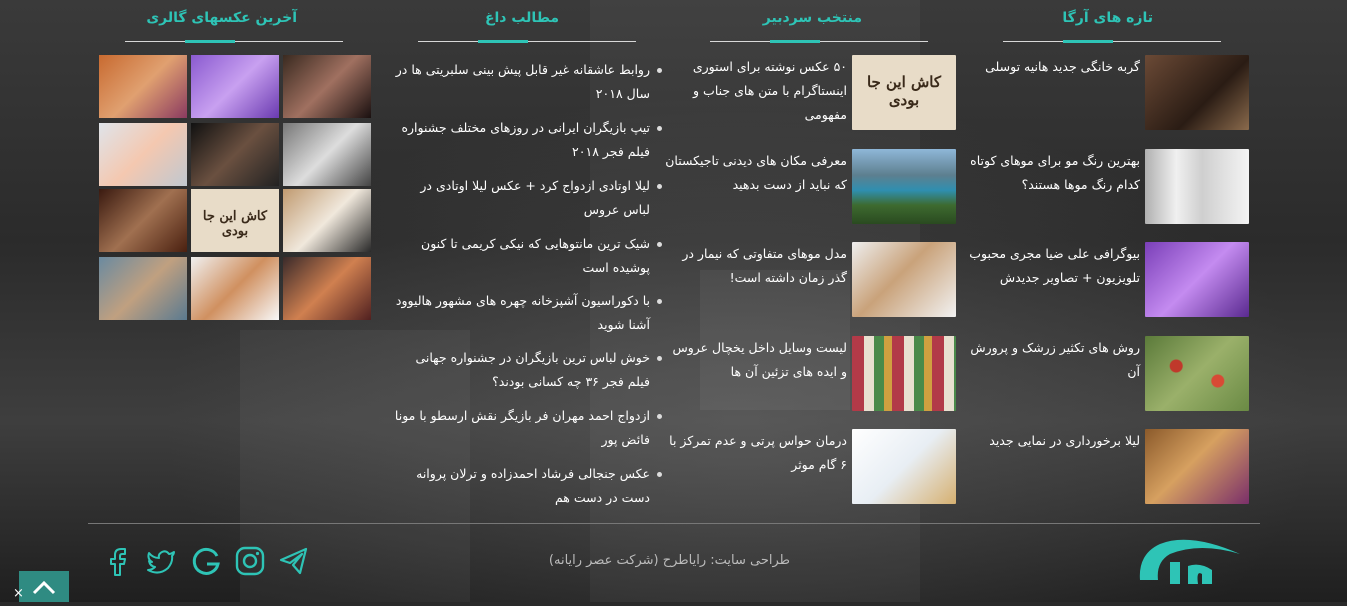  I want to click on latest-card-title: لیلا برخورداری در نمایی جدید, so click(1064, 440).